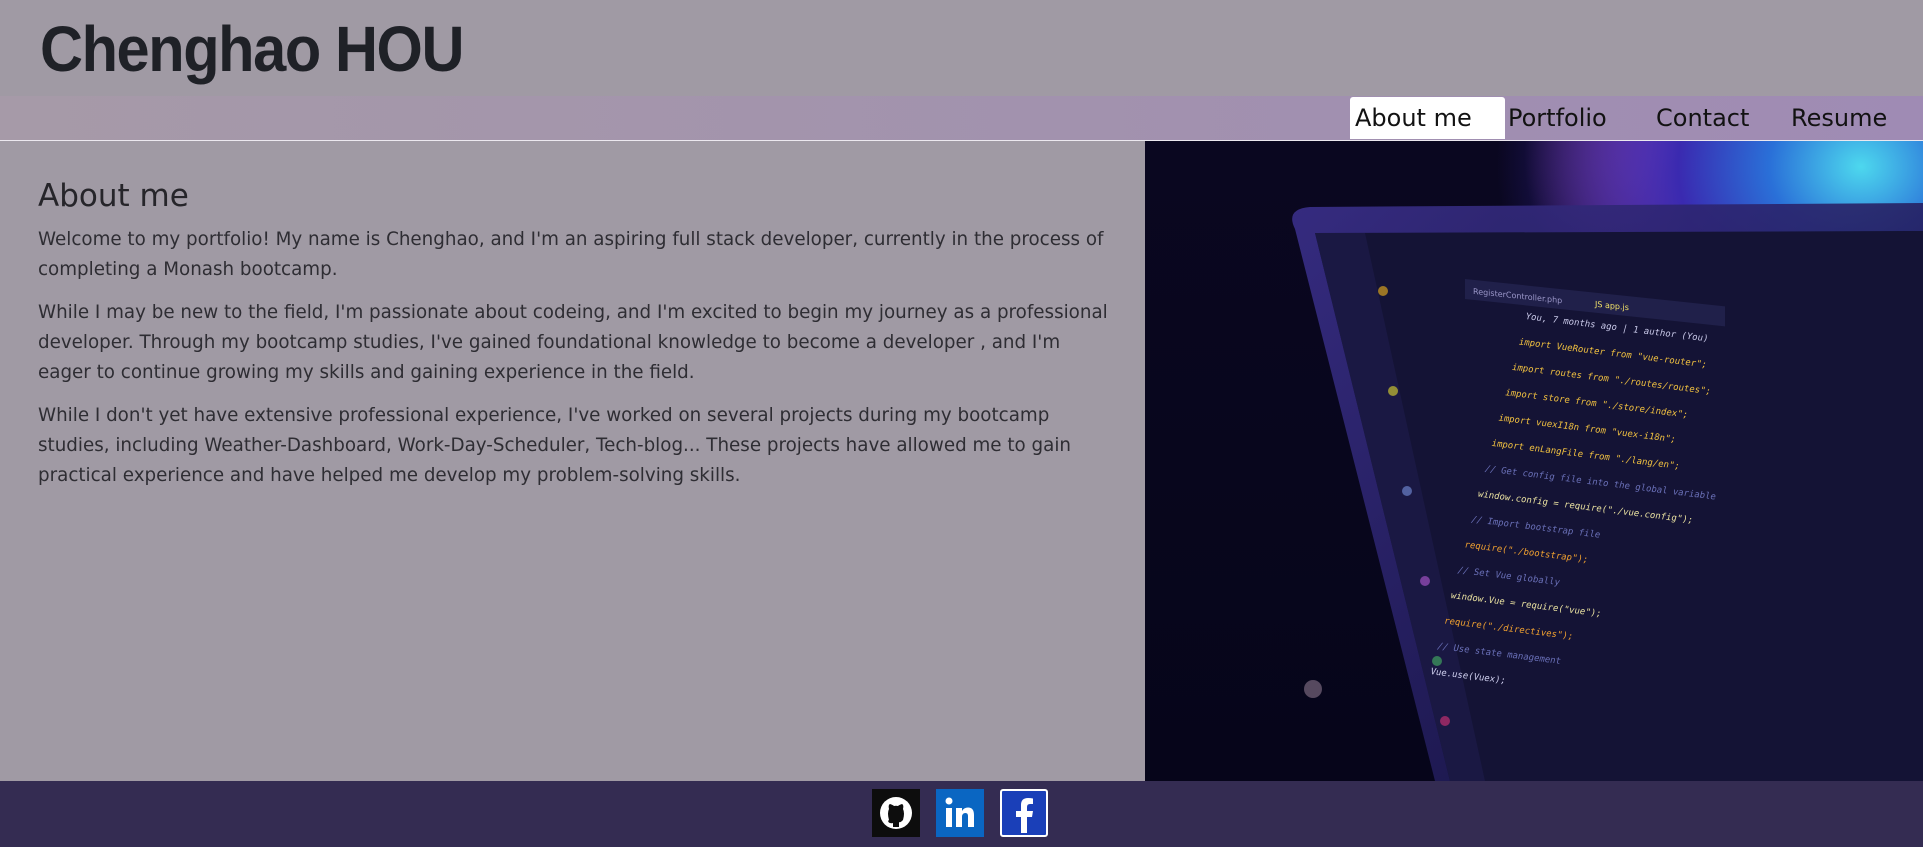  Describe the element at coordinates (961, 48) in the screenshot. I see `site-header: Chenghao HOU` at that location.